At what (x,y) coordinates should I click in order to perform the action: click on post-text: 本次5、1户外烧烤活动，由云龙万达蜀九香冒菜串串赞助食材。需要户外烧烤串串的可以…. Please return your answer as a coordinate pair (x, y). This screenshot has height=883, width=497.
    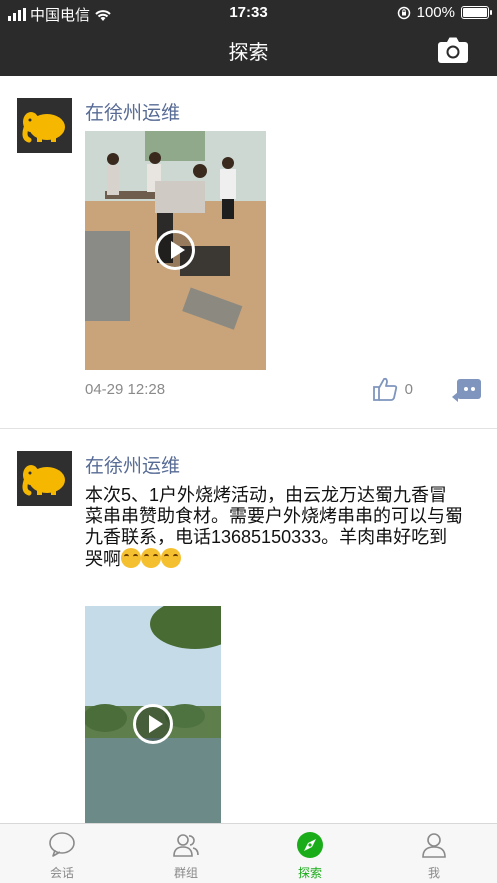
    Looking at the image, I should click on (275, 527).